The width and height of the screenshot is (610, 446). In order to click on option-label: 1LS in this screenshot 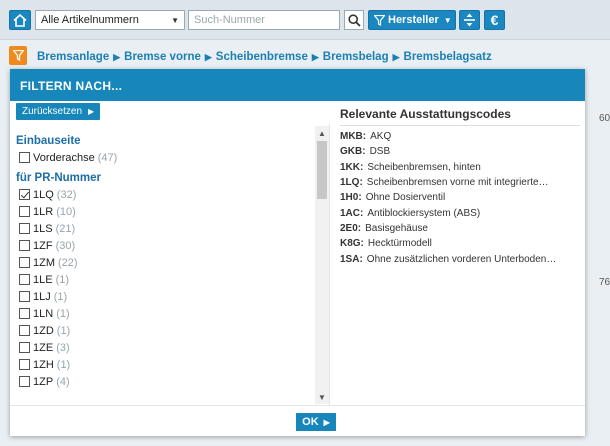, I will do `click(43, 228)`.